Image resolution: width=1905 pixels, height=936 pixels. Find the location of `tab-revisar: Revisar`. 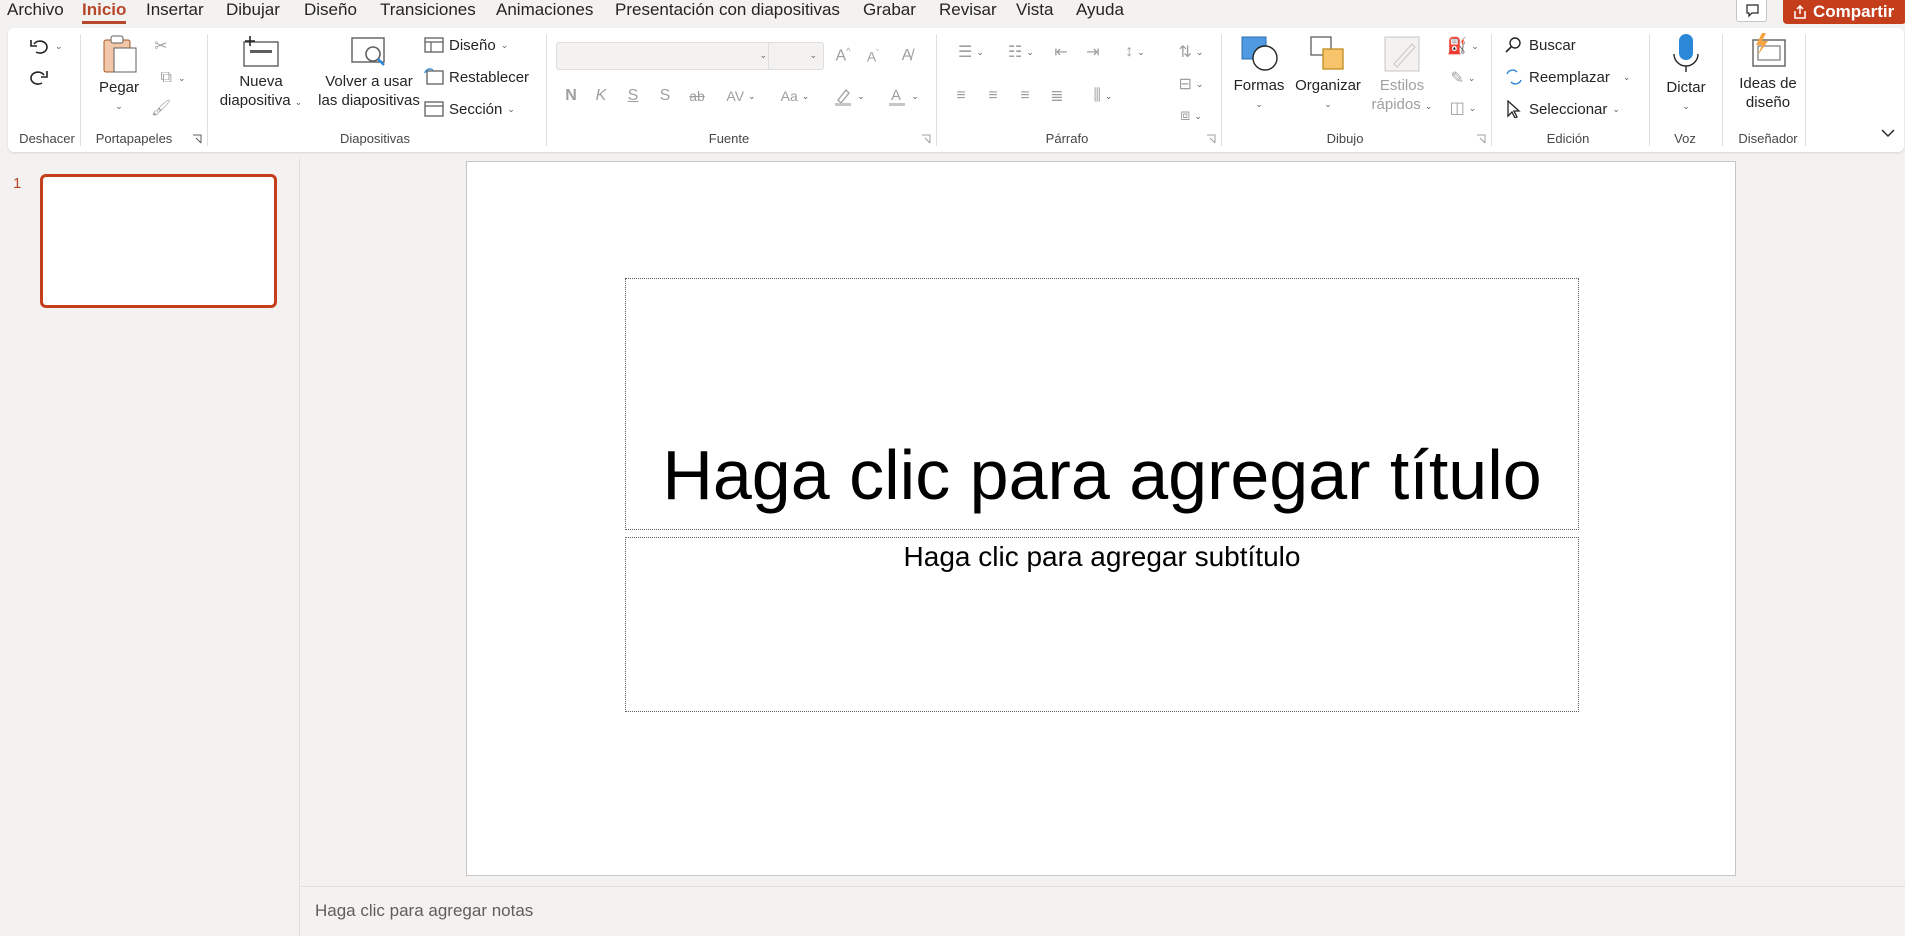

tab-revisar: Revisar is located at coordinates (968, 10).